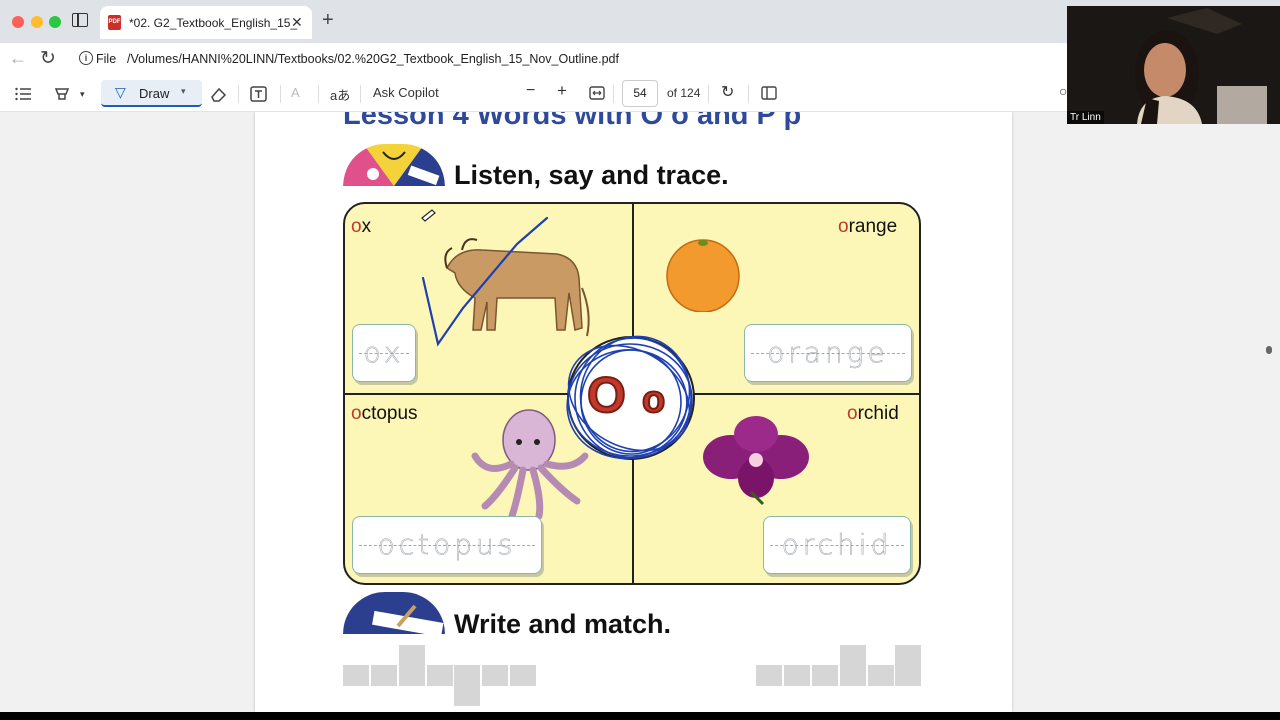  What do you see at coordinates (406, 92) in the screenshot?
I see `ask-copilot-button: Ask Copilot` at bounding box center [406, 92].